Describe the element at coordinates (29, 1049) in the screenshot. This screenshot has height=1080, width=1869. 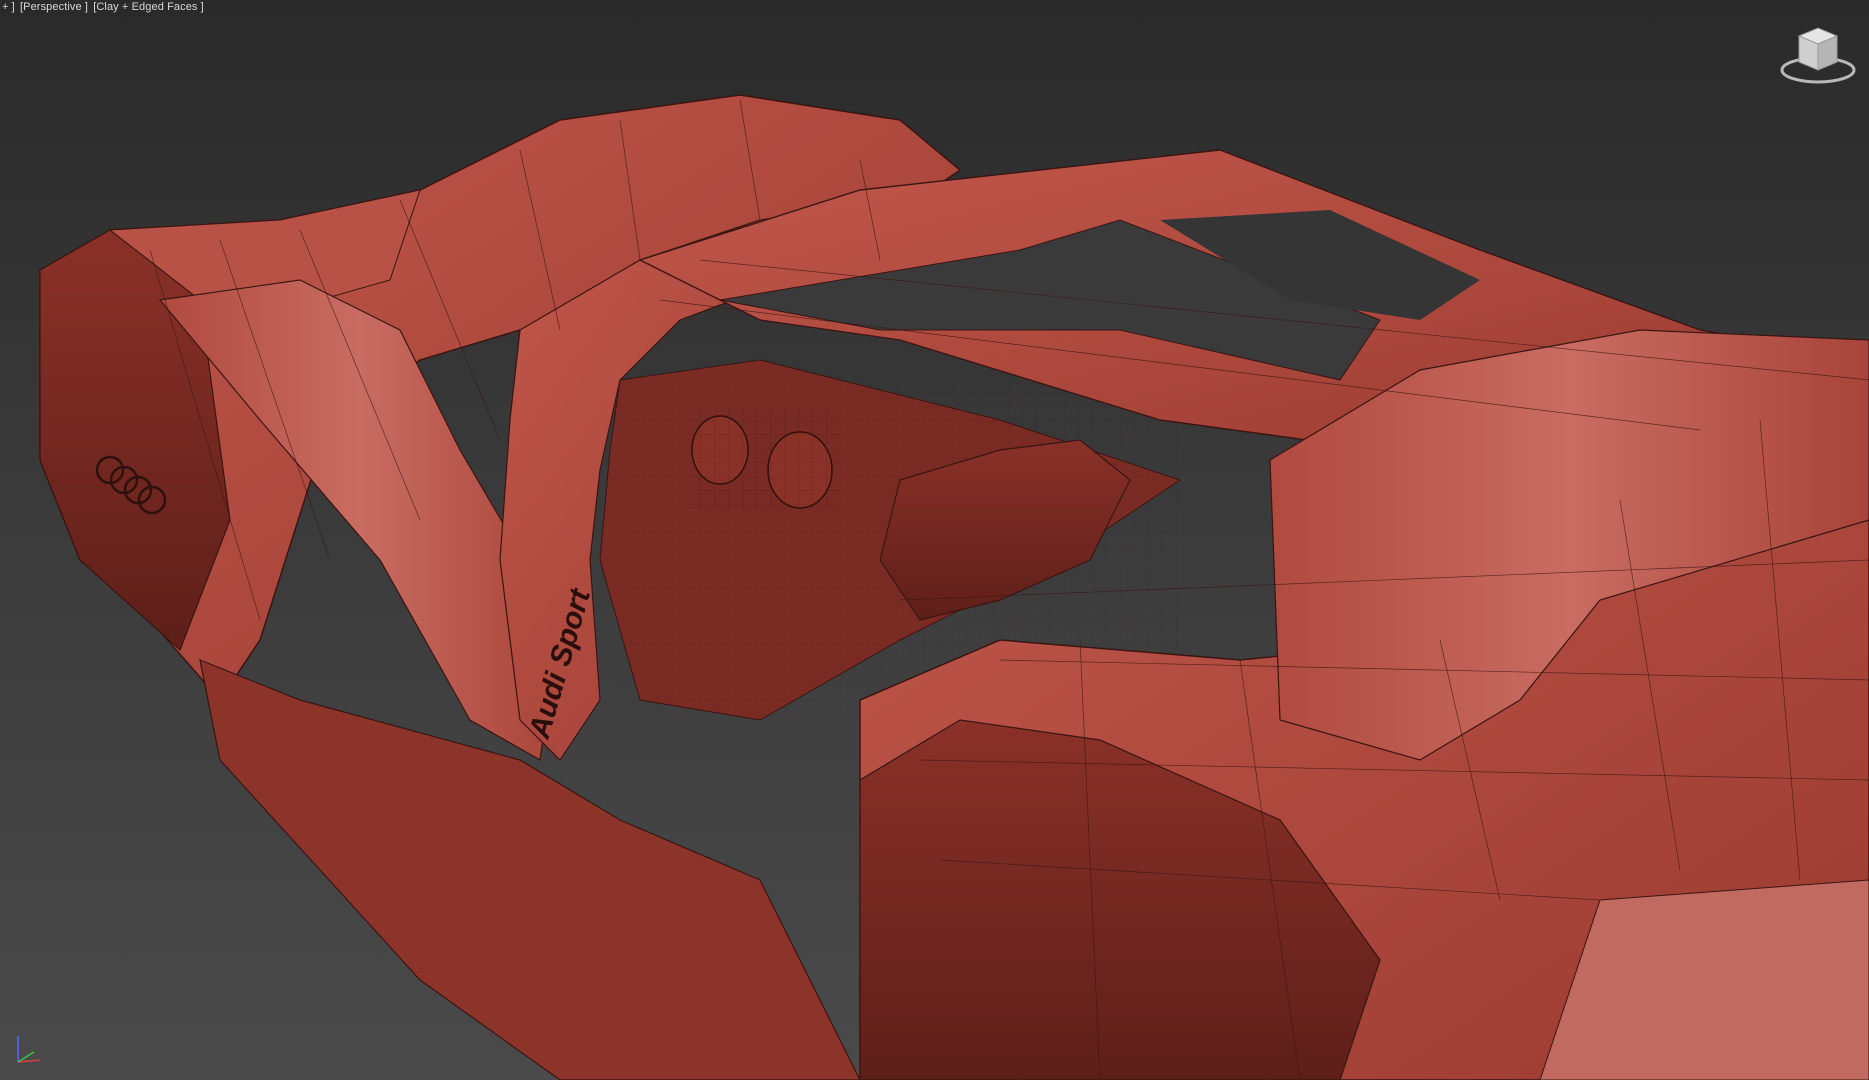
I see `axis-tripod-icon` at that location.